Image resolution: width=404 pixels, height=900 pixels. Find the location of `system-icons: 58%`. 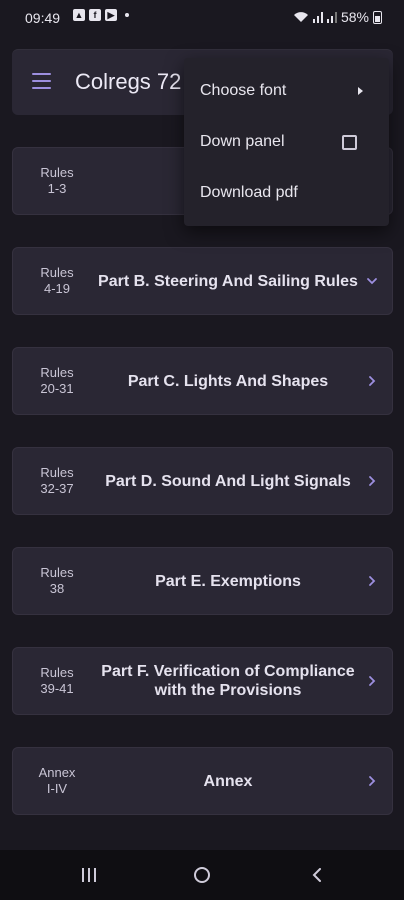

system-icons: 58% is located at coordinates (337, 17).